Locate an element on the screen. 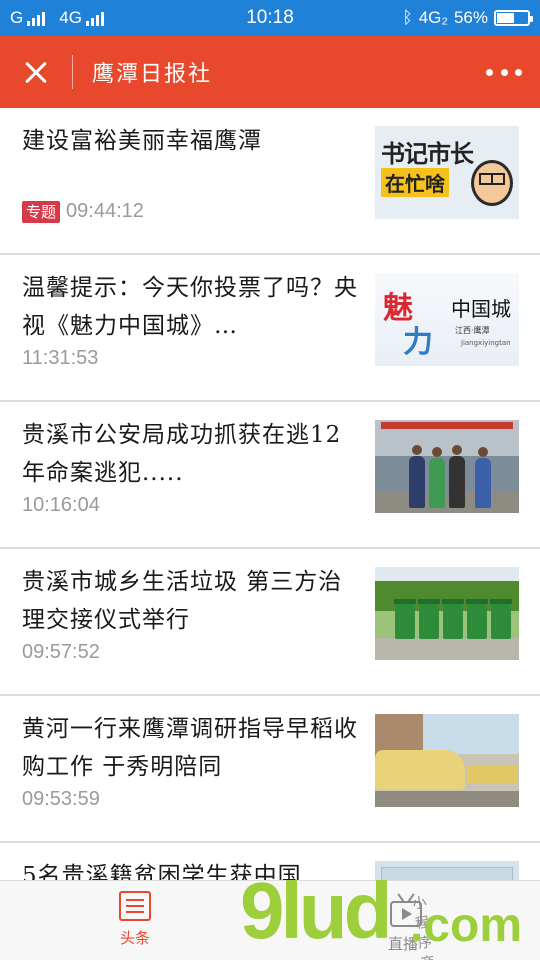  tab-headlines-label: 头条 is located at coordinates (134, 938).